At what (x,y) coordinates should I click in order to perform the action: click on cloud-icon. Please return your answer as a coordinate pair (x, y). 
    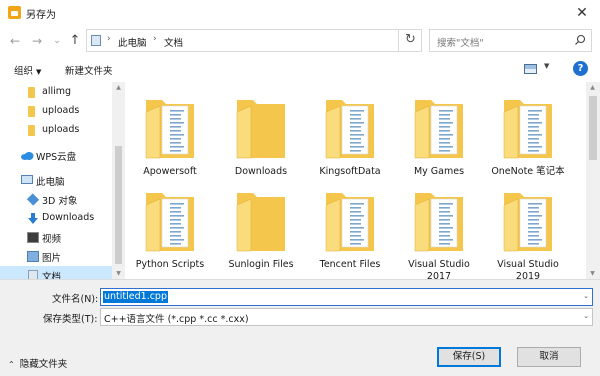
    Looking at the image, I should click on (27, 156).